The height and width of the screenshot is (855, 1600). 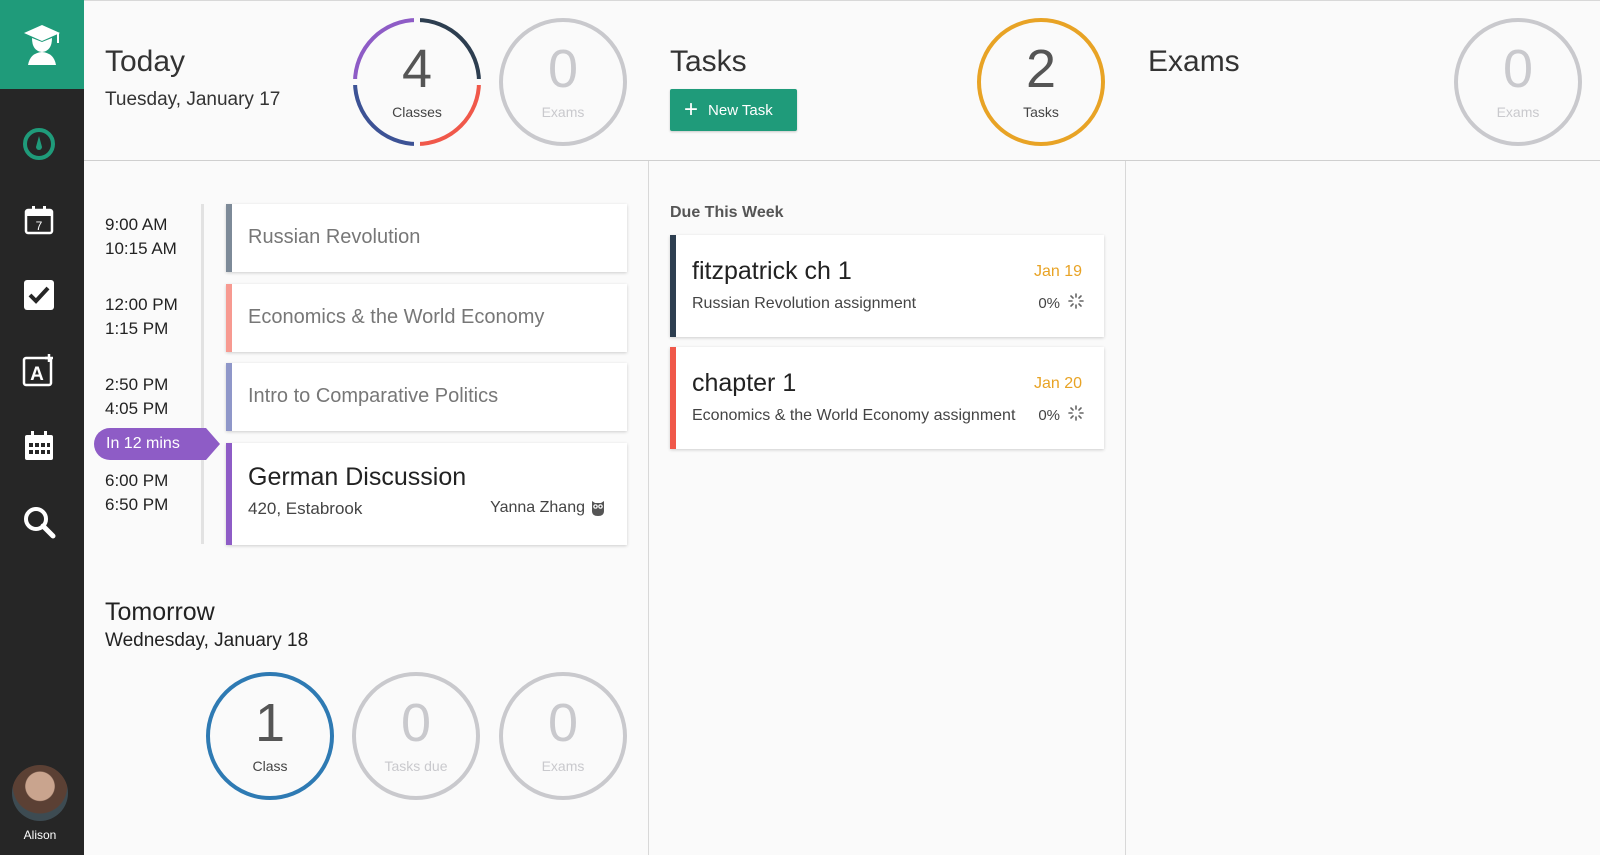 What do you see at coordinates (1041, 112) in the screenshot?
I see `tasks-count-label: Tasks` at bounding box center [1041, 112].